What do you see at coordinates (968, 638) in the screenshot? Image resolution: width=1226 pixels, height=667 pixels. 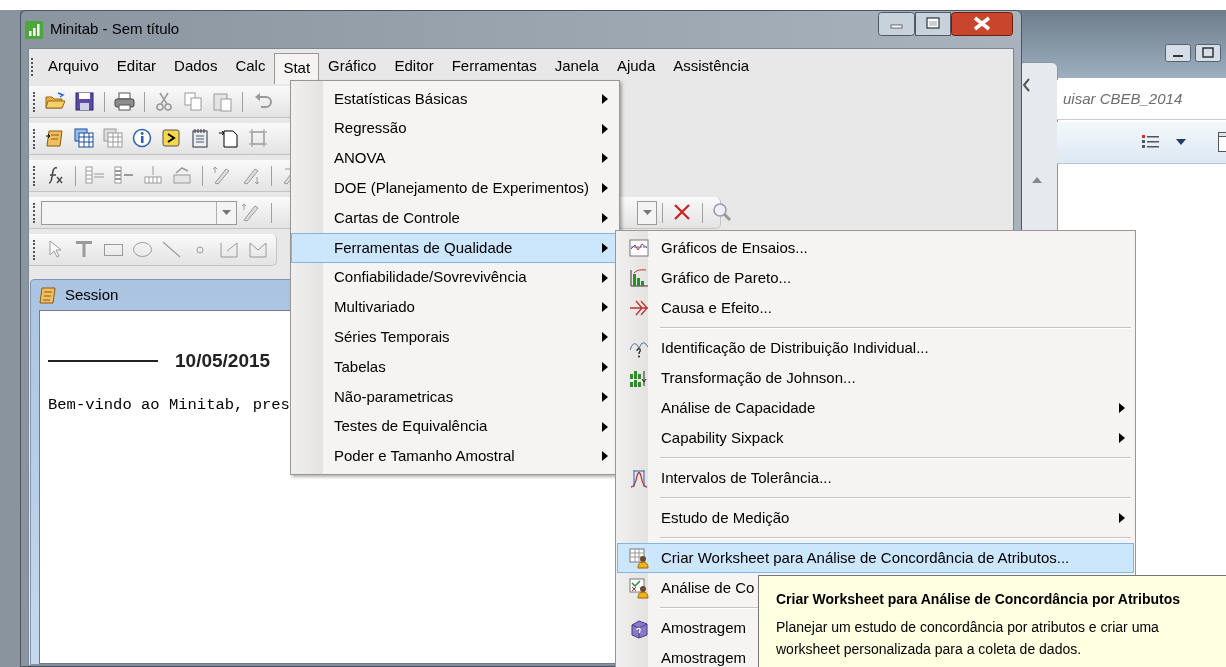 I see `tooltip-text: Planejar um estudo de concordância por atributos e criar uma worksheet personalizada para a coleta de dados.` at bounding box center [968, 638].